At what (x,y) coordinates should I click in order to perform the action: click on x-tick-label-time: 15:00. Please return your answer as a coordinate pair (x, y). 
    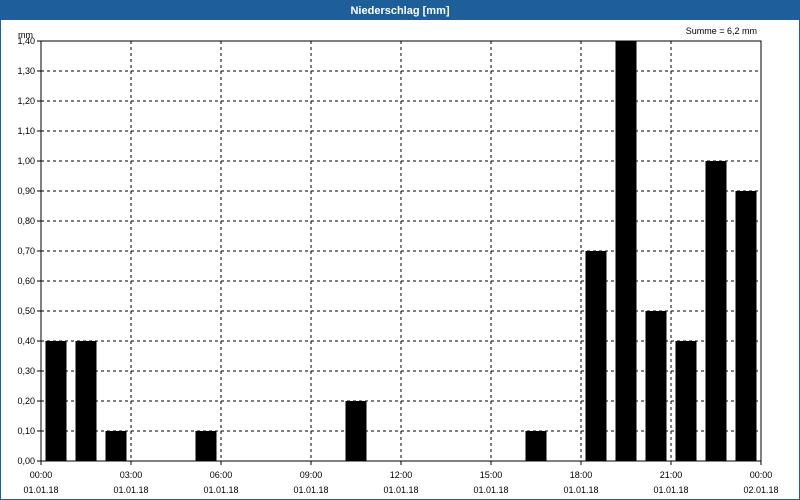
    Looking at the image, I should click on (491, 475).